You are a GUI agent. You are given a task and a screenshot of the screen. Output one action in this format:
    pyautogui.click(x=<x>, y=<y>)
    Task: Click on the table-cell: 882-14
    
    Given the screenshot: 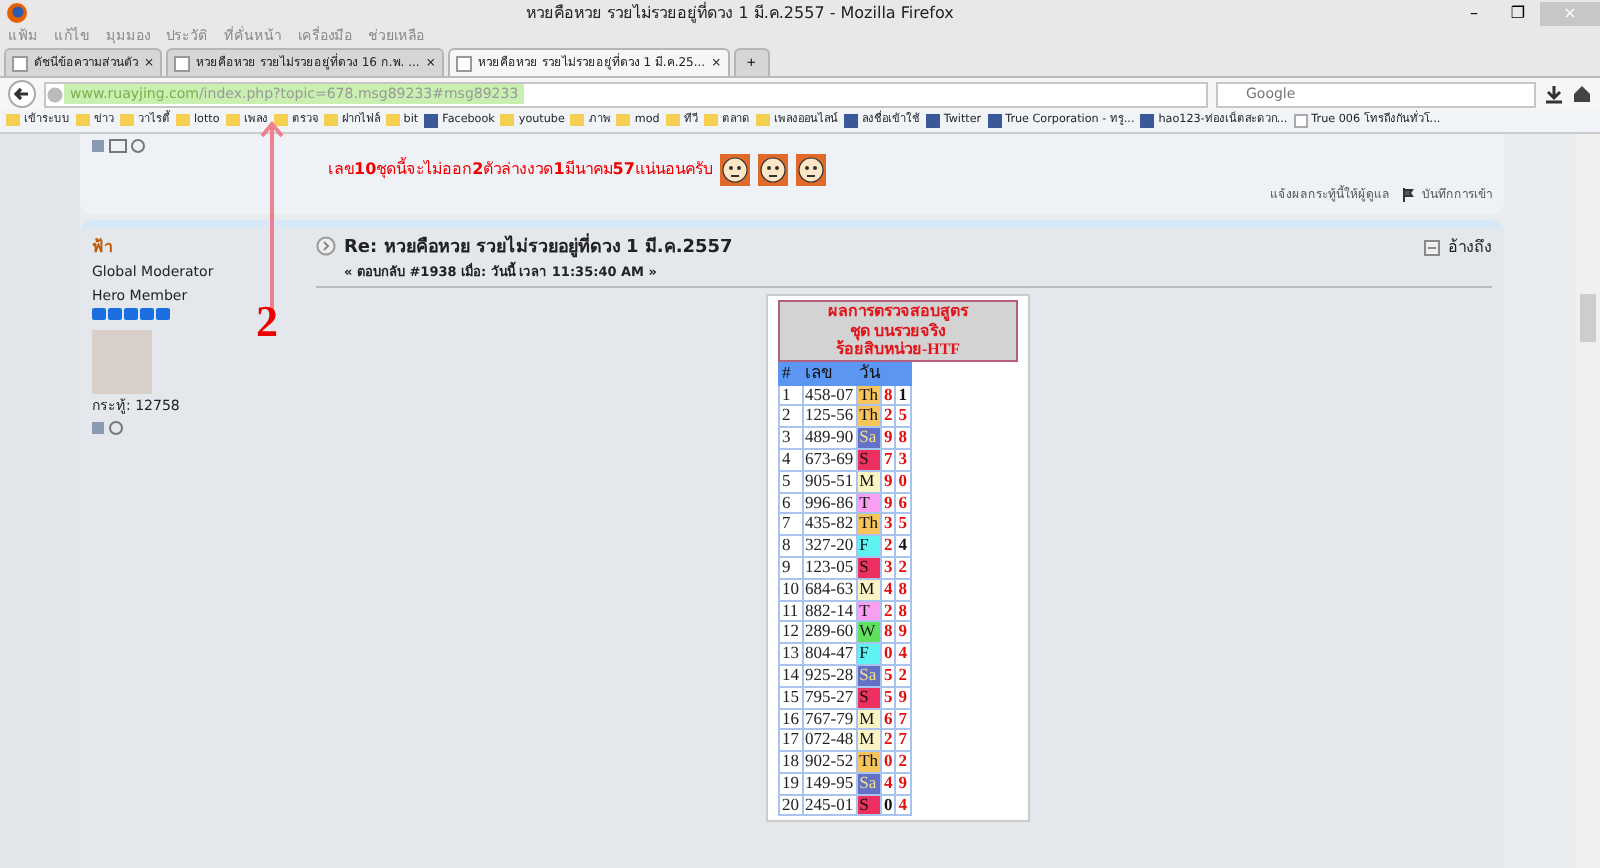 What is the action you would take?
    pyautogui.click(x=829, y=611)
    